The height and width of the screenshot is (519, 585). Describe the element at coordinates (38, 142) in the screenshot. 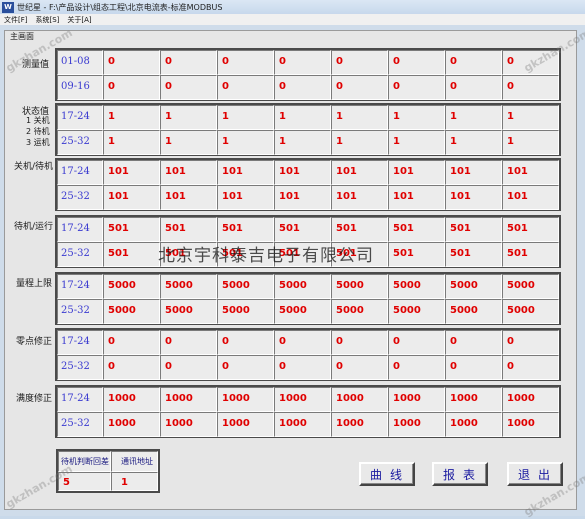

I see `section-label: 3 运机` at that location.